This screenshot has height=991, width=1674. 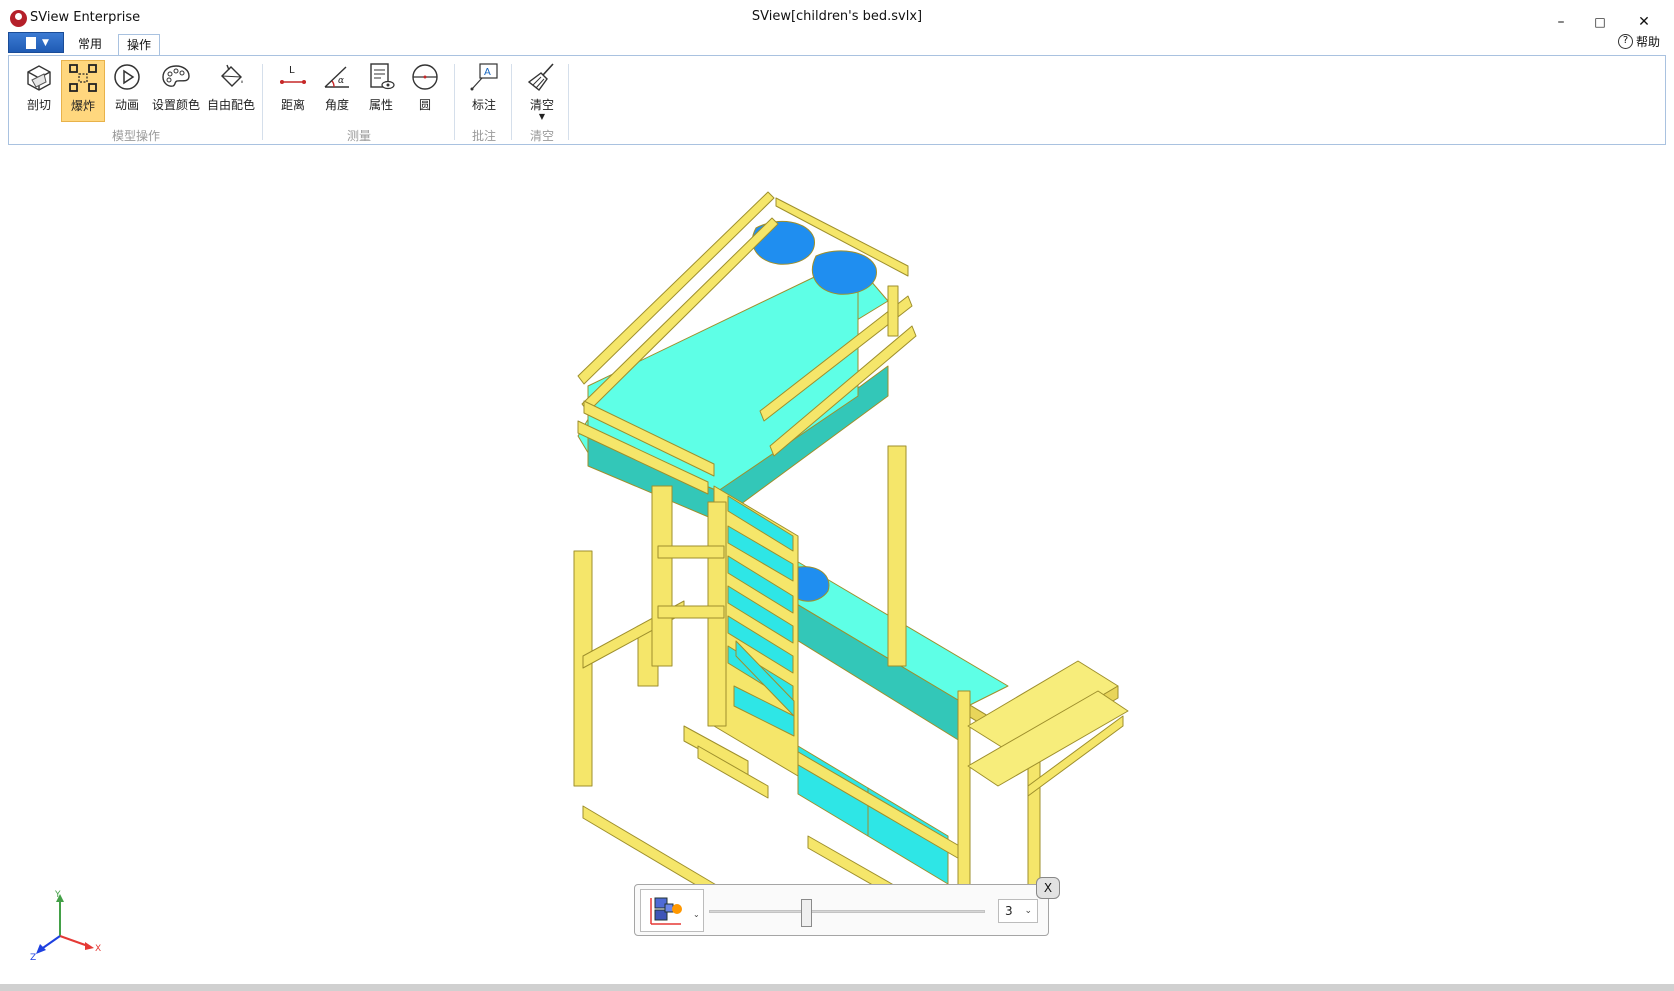 What do you see at coordinates (293, 91) in the screenshot?
I see `distance-button: L 距离` at bounding box center [293, 91].